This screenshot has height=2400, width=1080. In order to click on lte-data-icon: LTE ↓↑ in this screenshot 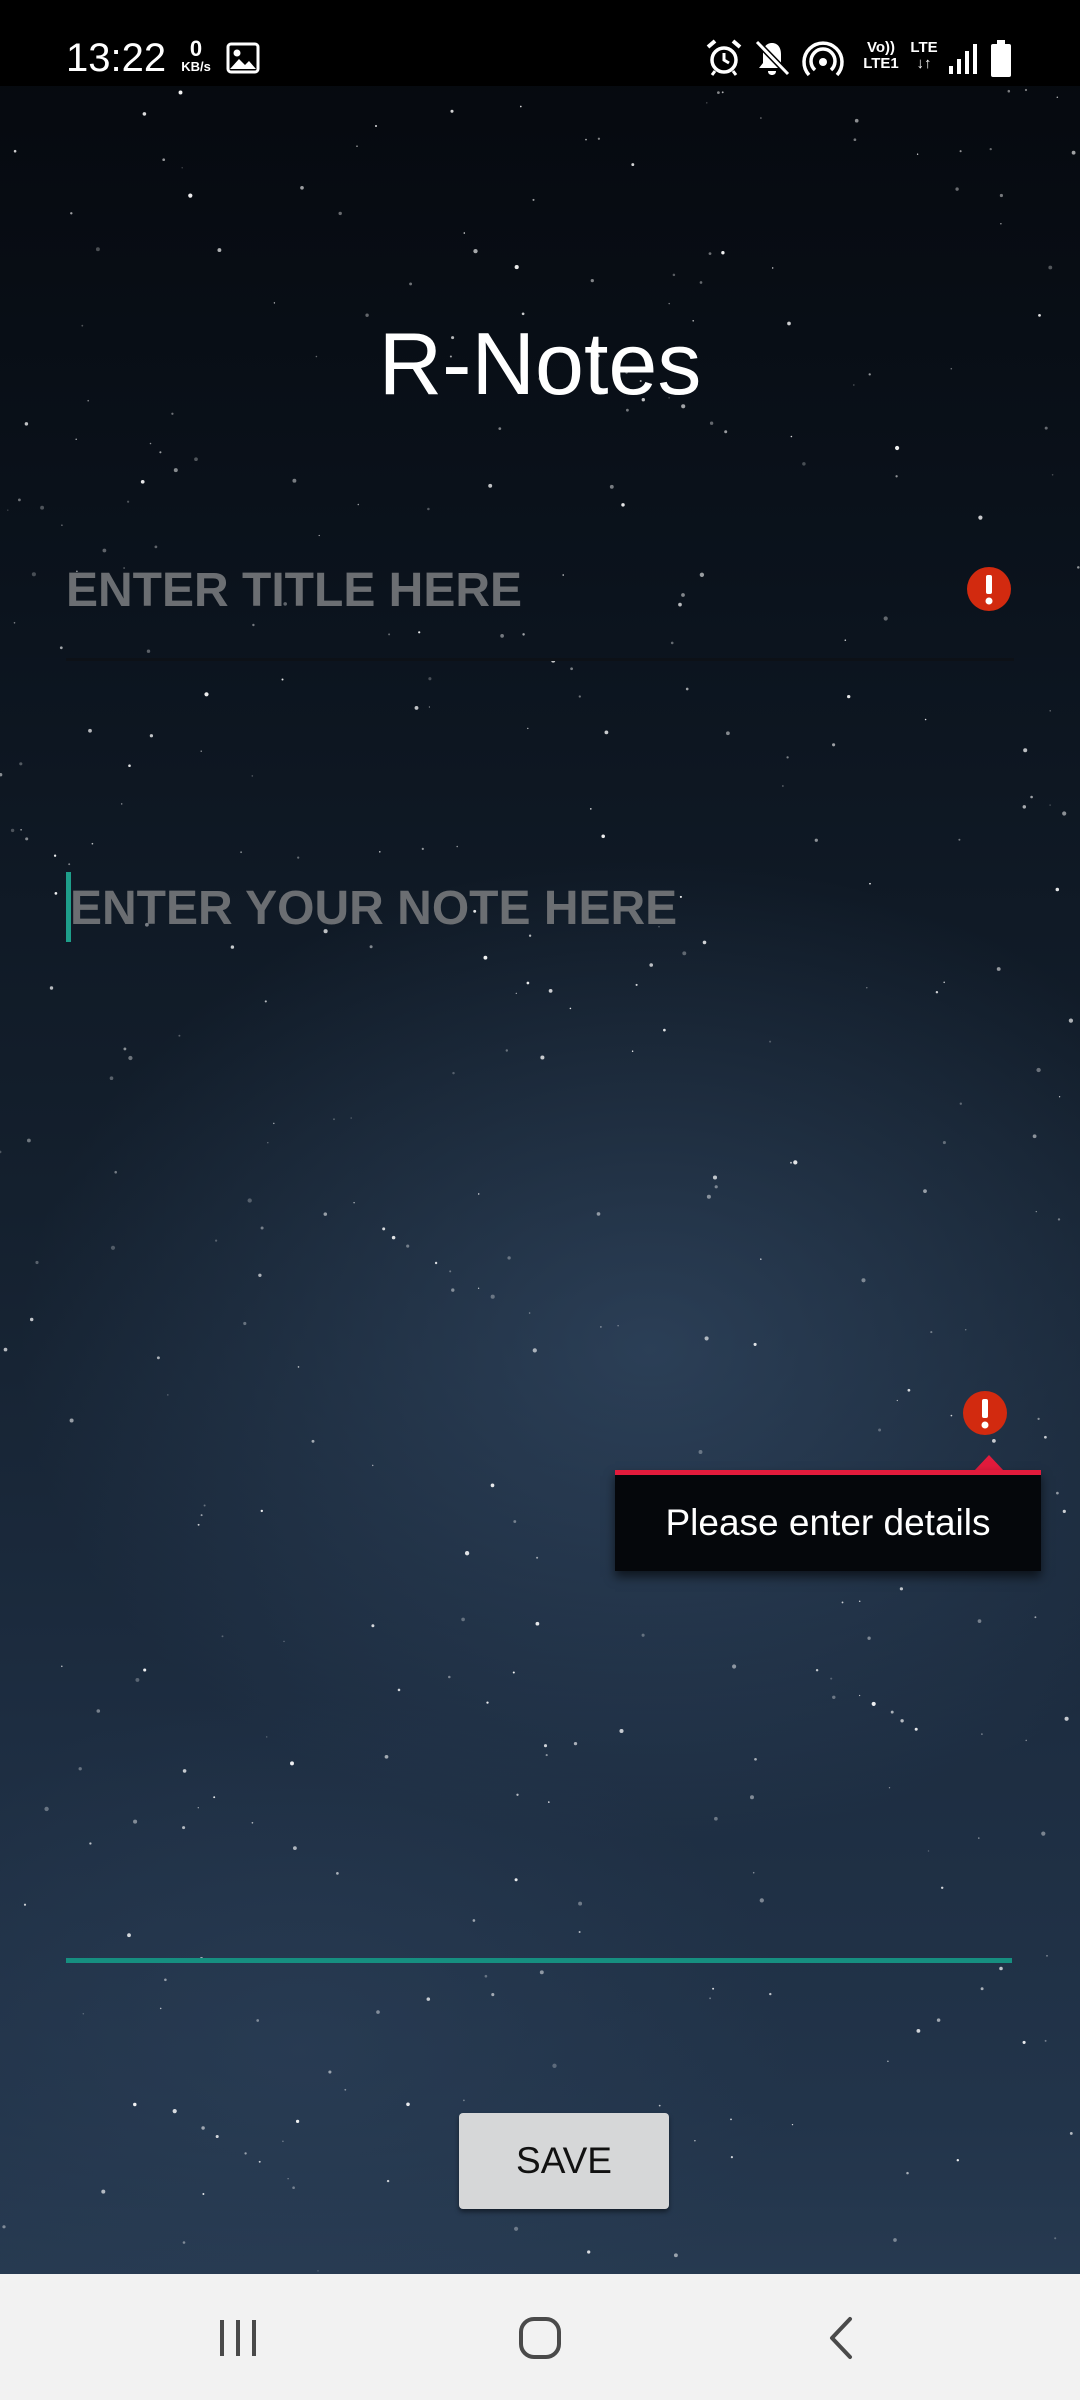, I will do `click(924, 56)`.